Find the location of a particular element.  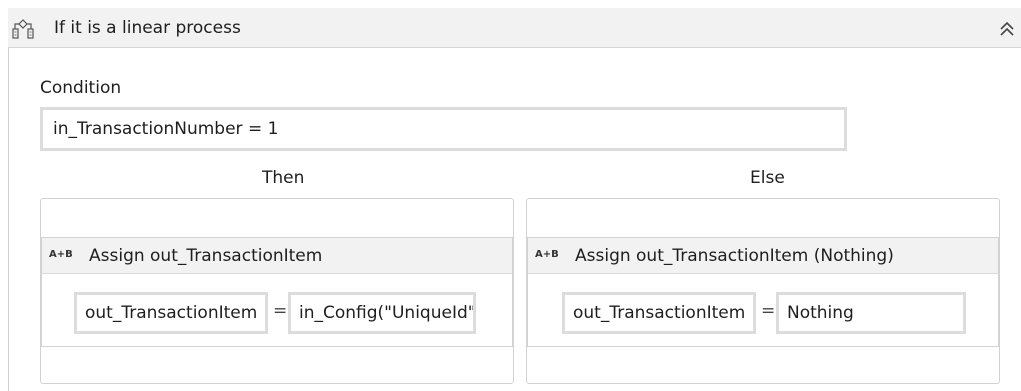

double-chevron-up-icon is located at coordinates (1007, 29).